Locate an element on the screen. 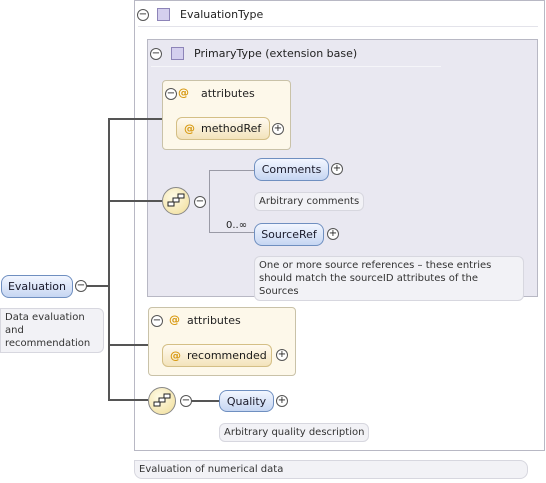 The image size is (546, 483). primary-type-divider is located at coordinates (296, 66).